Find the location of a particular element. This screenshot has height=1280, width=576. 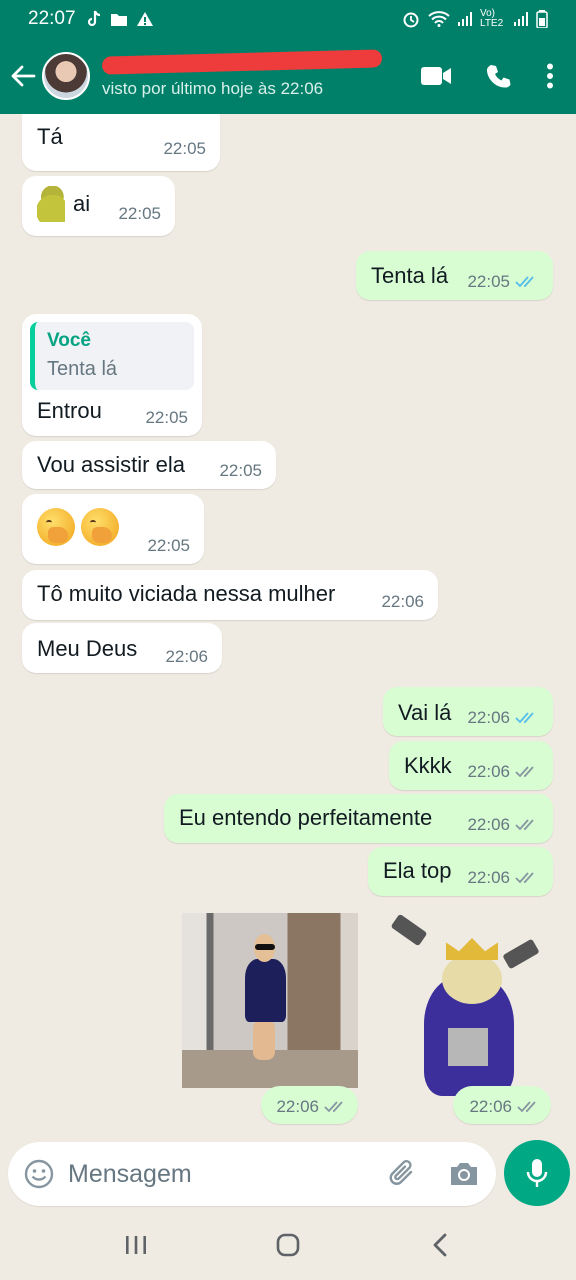

camera-button is located at coordinates (464, 1174).